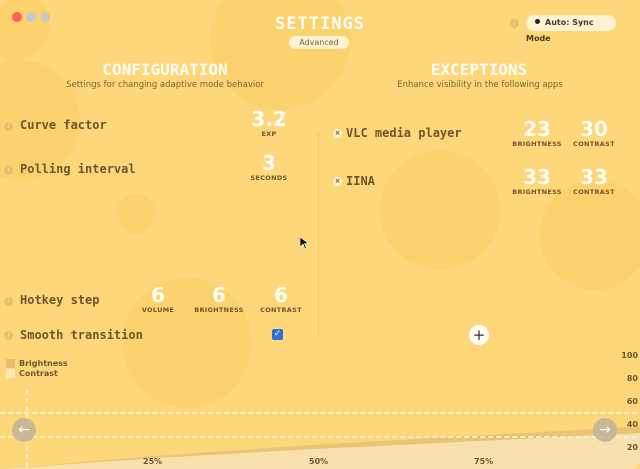  Describe the element at coordinates (319, 42) in the screenshot. I see `advanced-mode-button: Advanced` at that location.